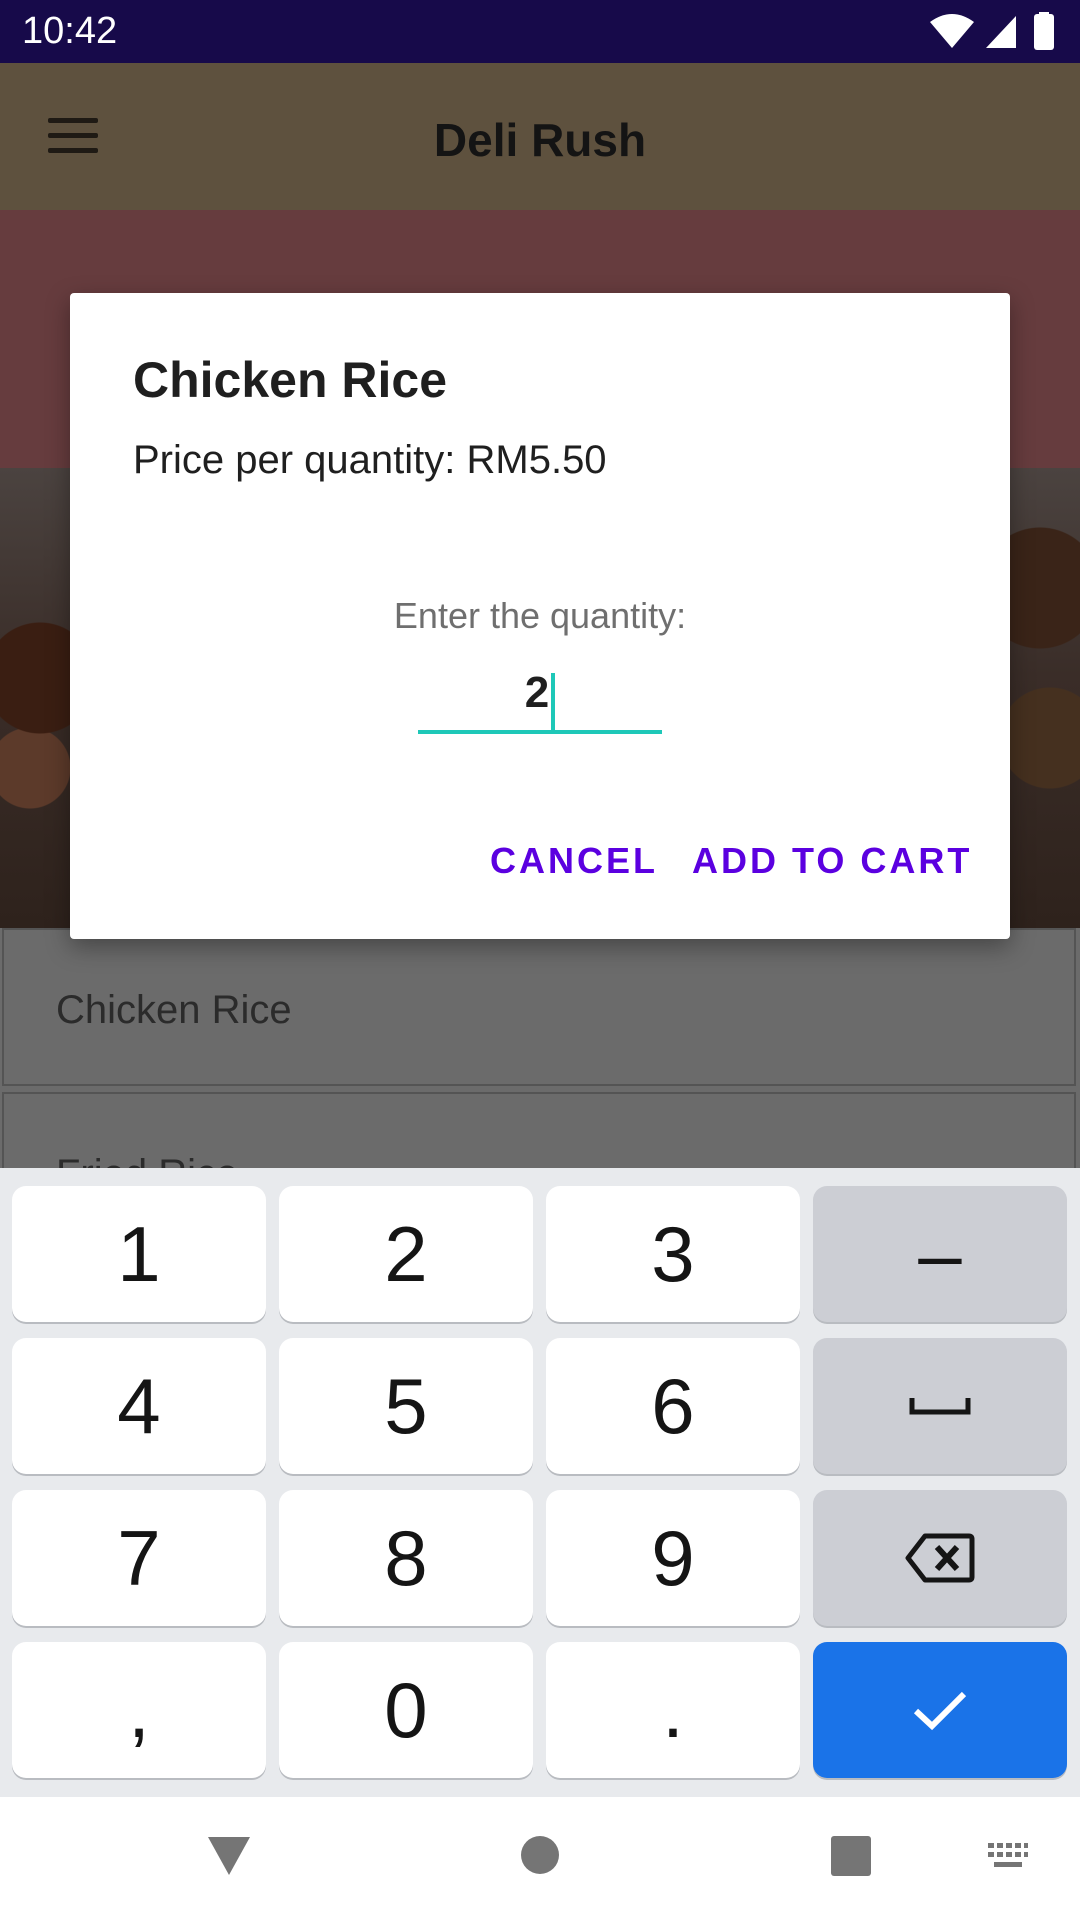 This screenshot has height=1920, width=1080. I want to click on key-6: 6, so click(673, 1406).